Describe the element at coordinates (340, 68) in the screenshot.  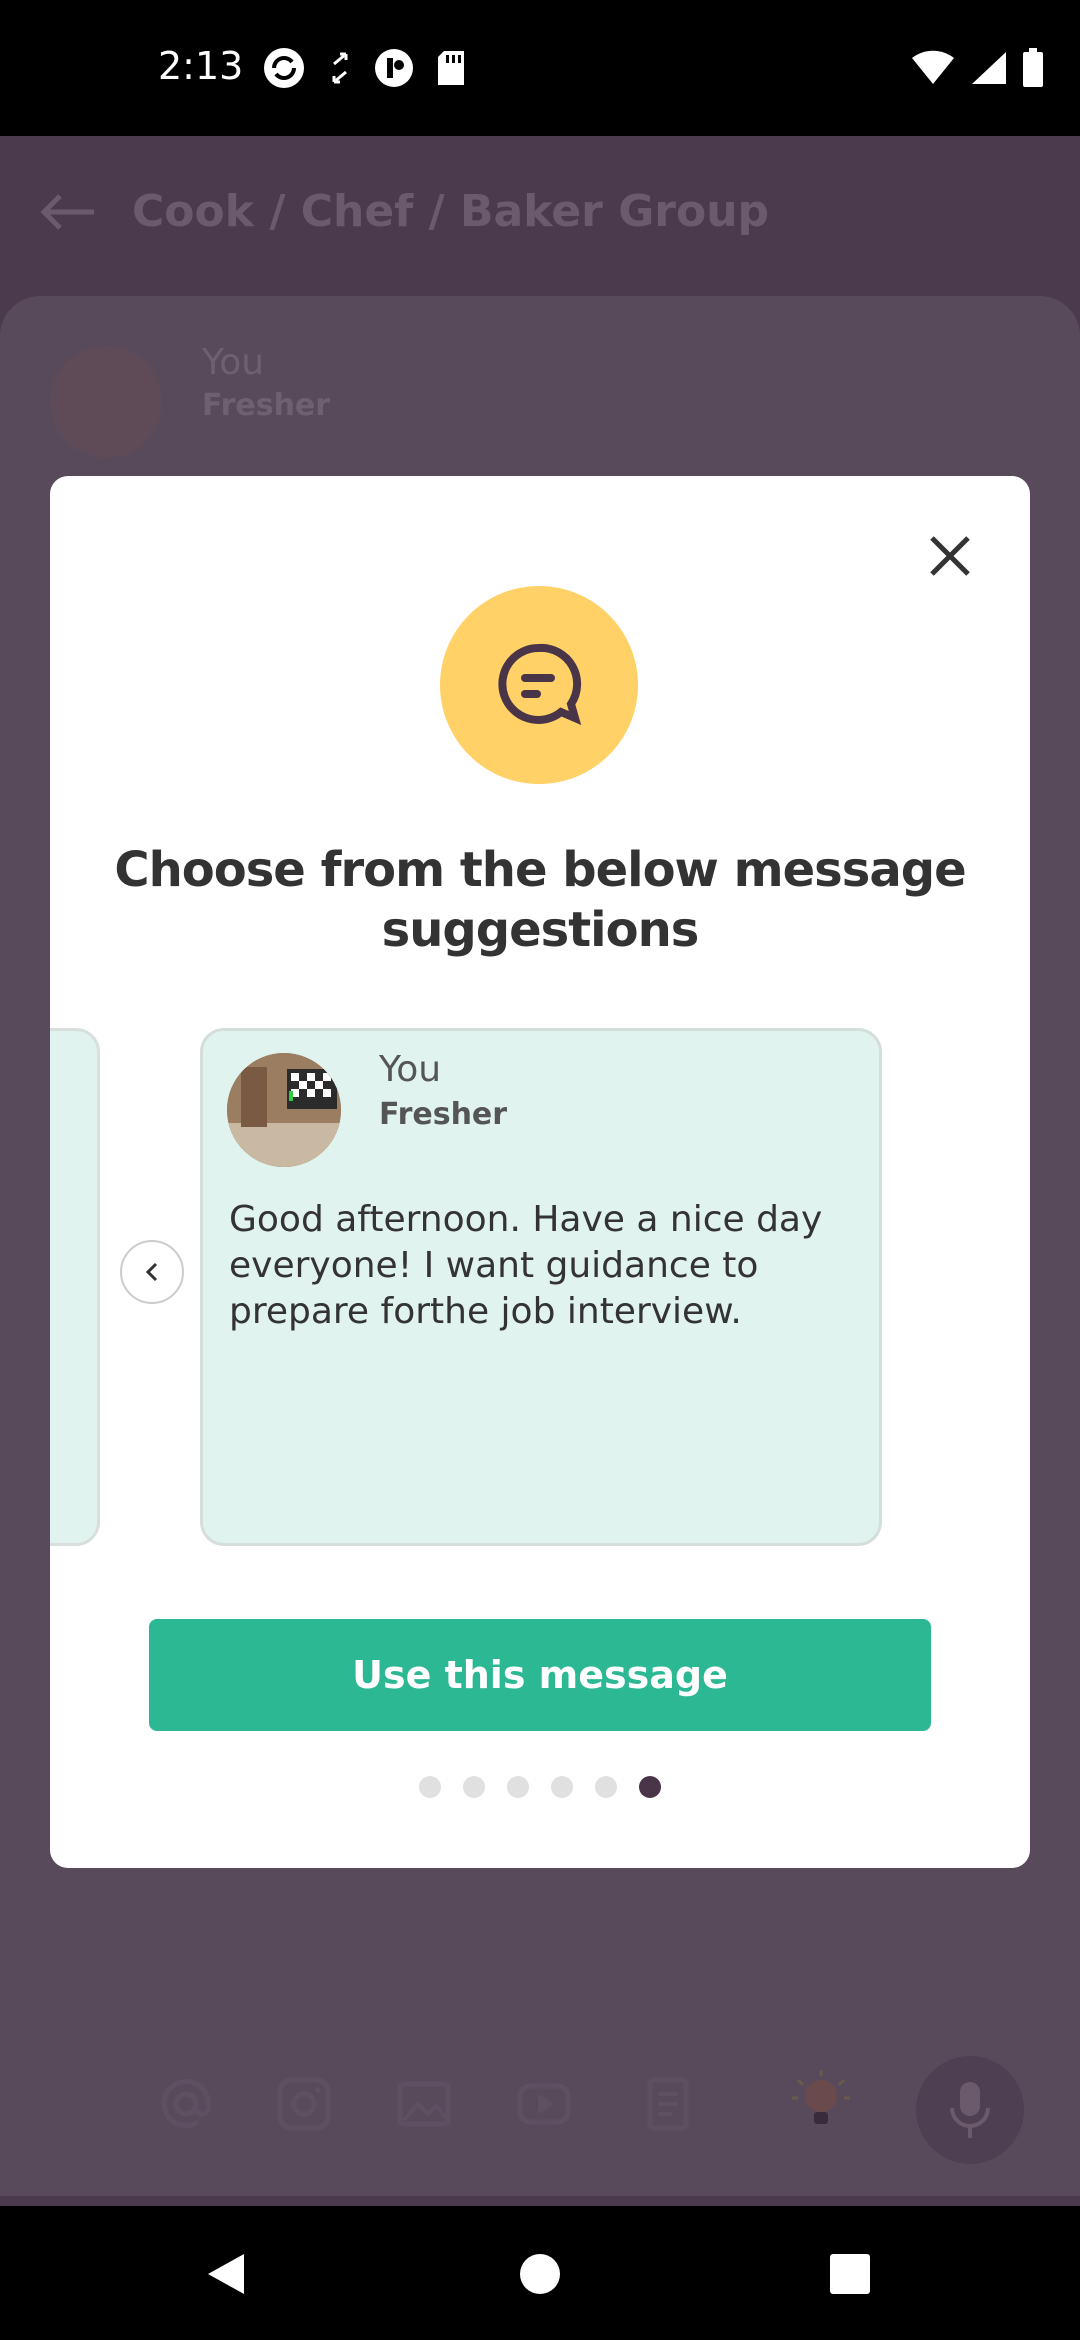
I see `transfer-icon` at that location.